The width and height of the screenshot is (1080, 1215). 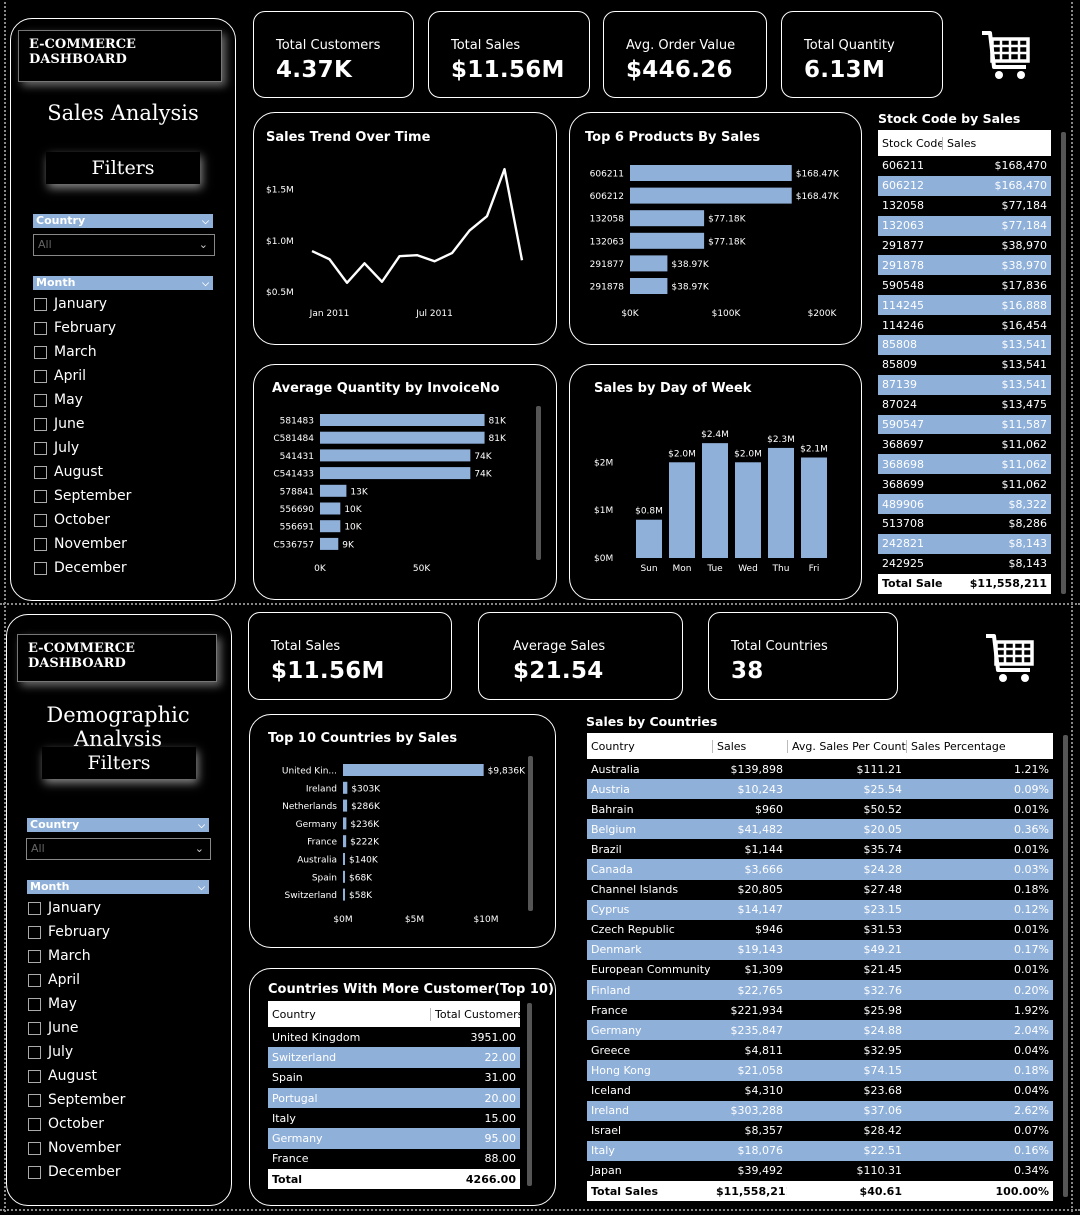 I want to click on bottom-month-option: September, so click(x=76, y=1100).